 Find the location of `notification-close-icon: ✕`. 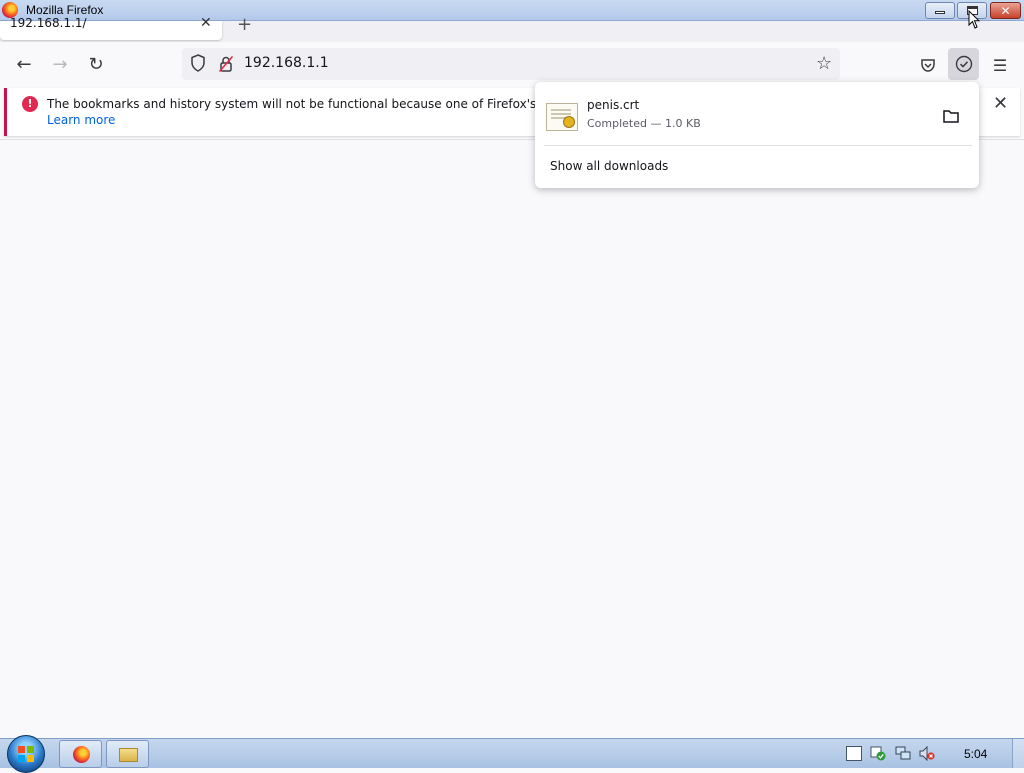

notification-close-icon: ✕ is located at coordinates (1000, 103).